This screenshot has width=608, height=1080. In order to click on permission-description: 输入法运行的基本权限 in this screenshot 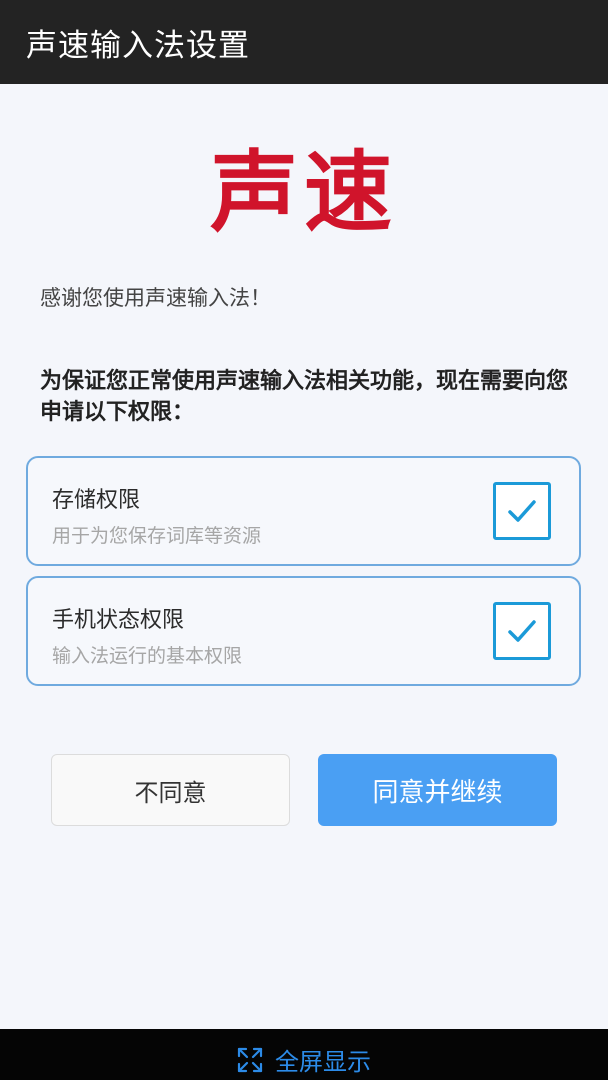, I will do `click(147, 656)`.